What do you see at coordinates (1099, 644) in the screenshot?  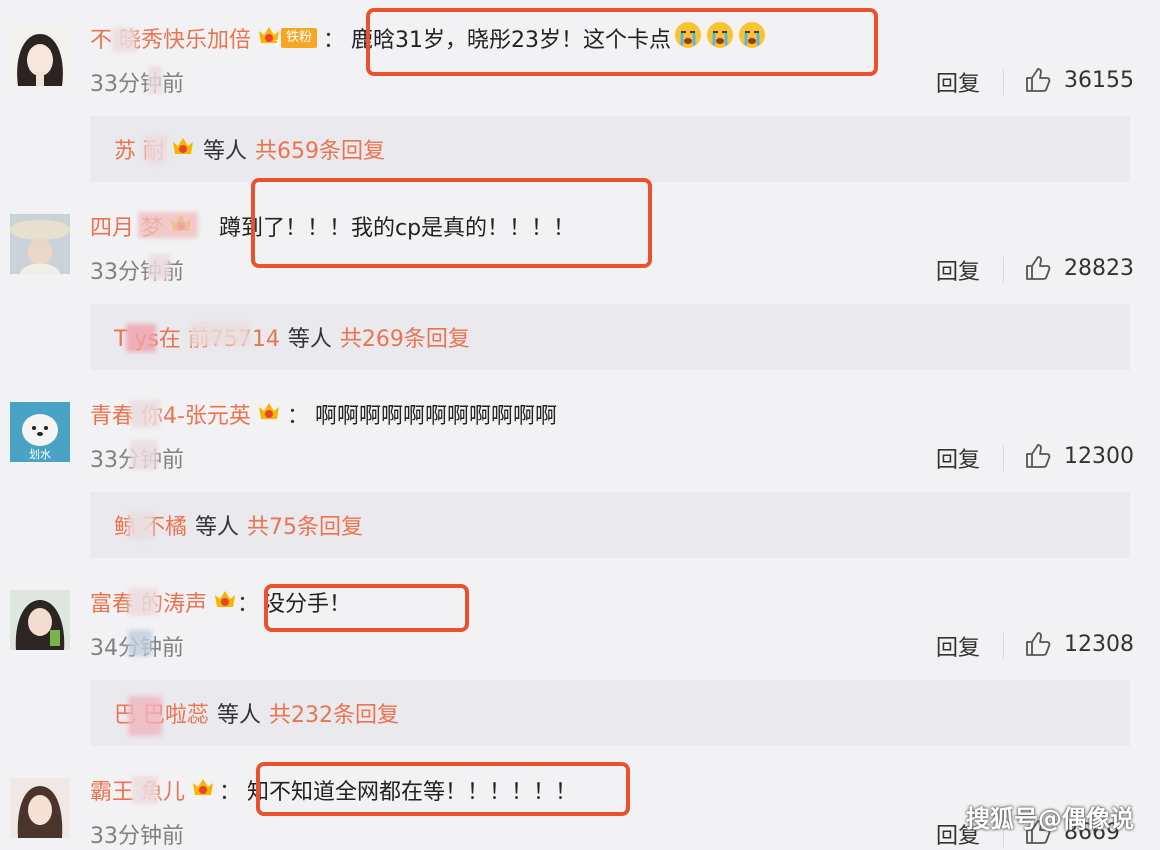 I see `like-count: 12308` at bounding box center [1099, 644].